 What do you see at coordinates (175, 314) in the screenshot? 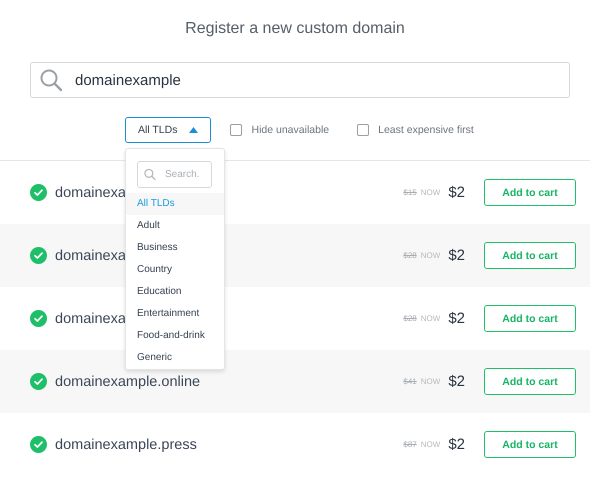
I see `dropdown-item: Entertainment` at bounding box center [175, 314].